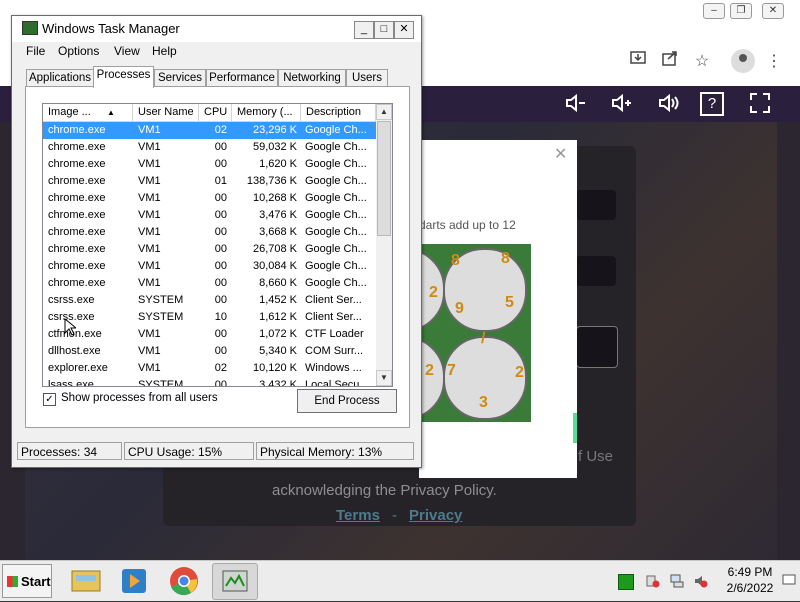 The image size is (800, 602). What do you see at coordinates (271, 181) in the screenshot?
I see `cell-memory: 138,736 K` at bounding box center [271, 181].